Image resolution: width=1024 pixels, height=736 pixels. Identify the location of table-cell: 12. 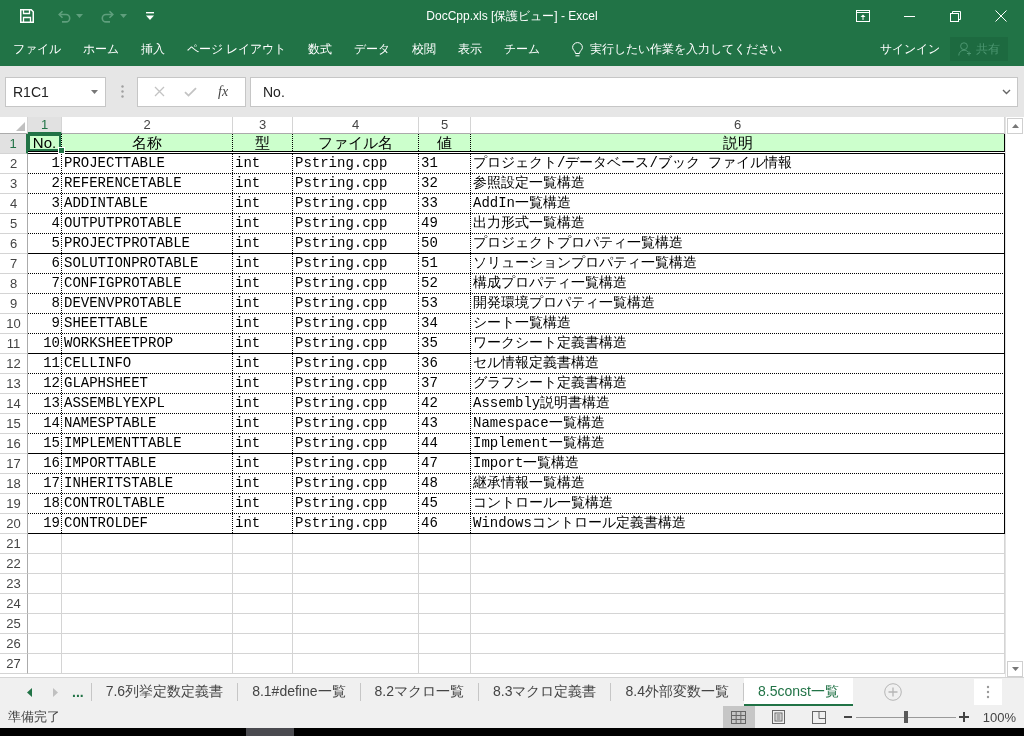
(45, 383).